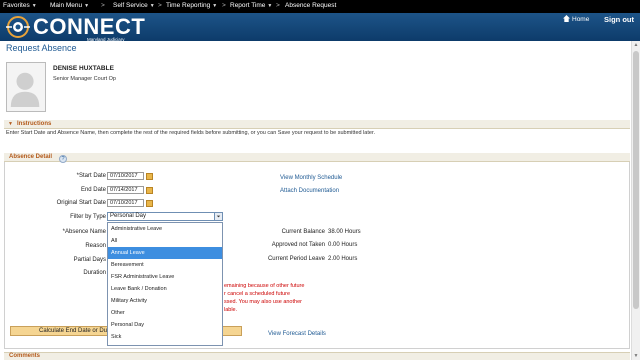  What do you see at coordinates (320, 27) in the screenshot?
I see `brand-header: CONNECT Maryland Judiciary Home Sign out` at bounding box center [320, 27].